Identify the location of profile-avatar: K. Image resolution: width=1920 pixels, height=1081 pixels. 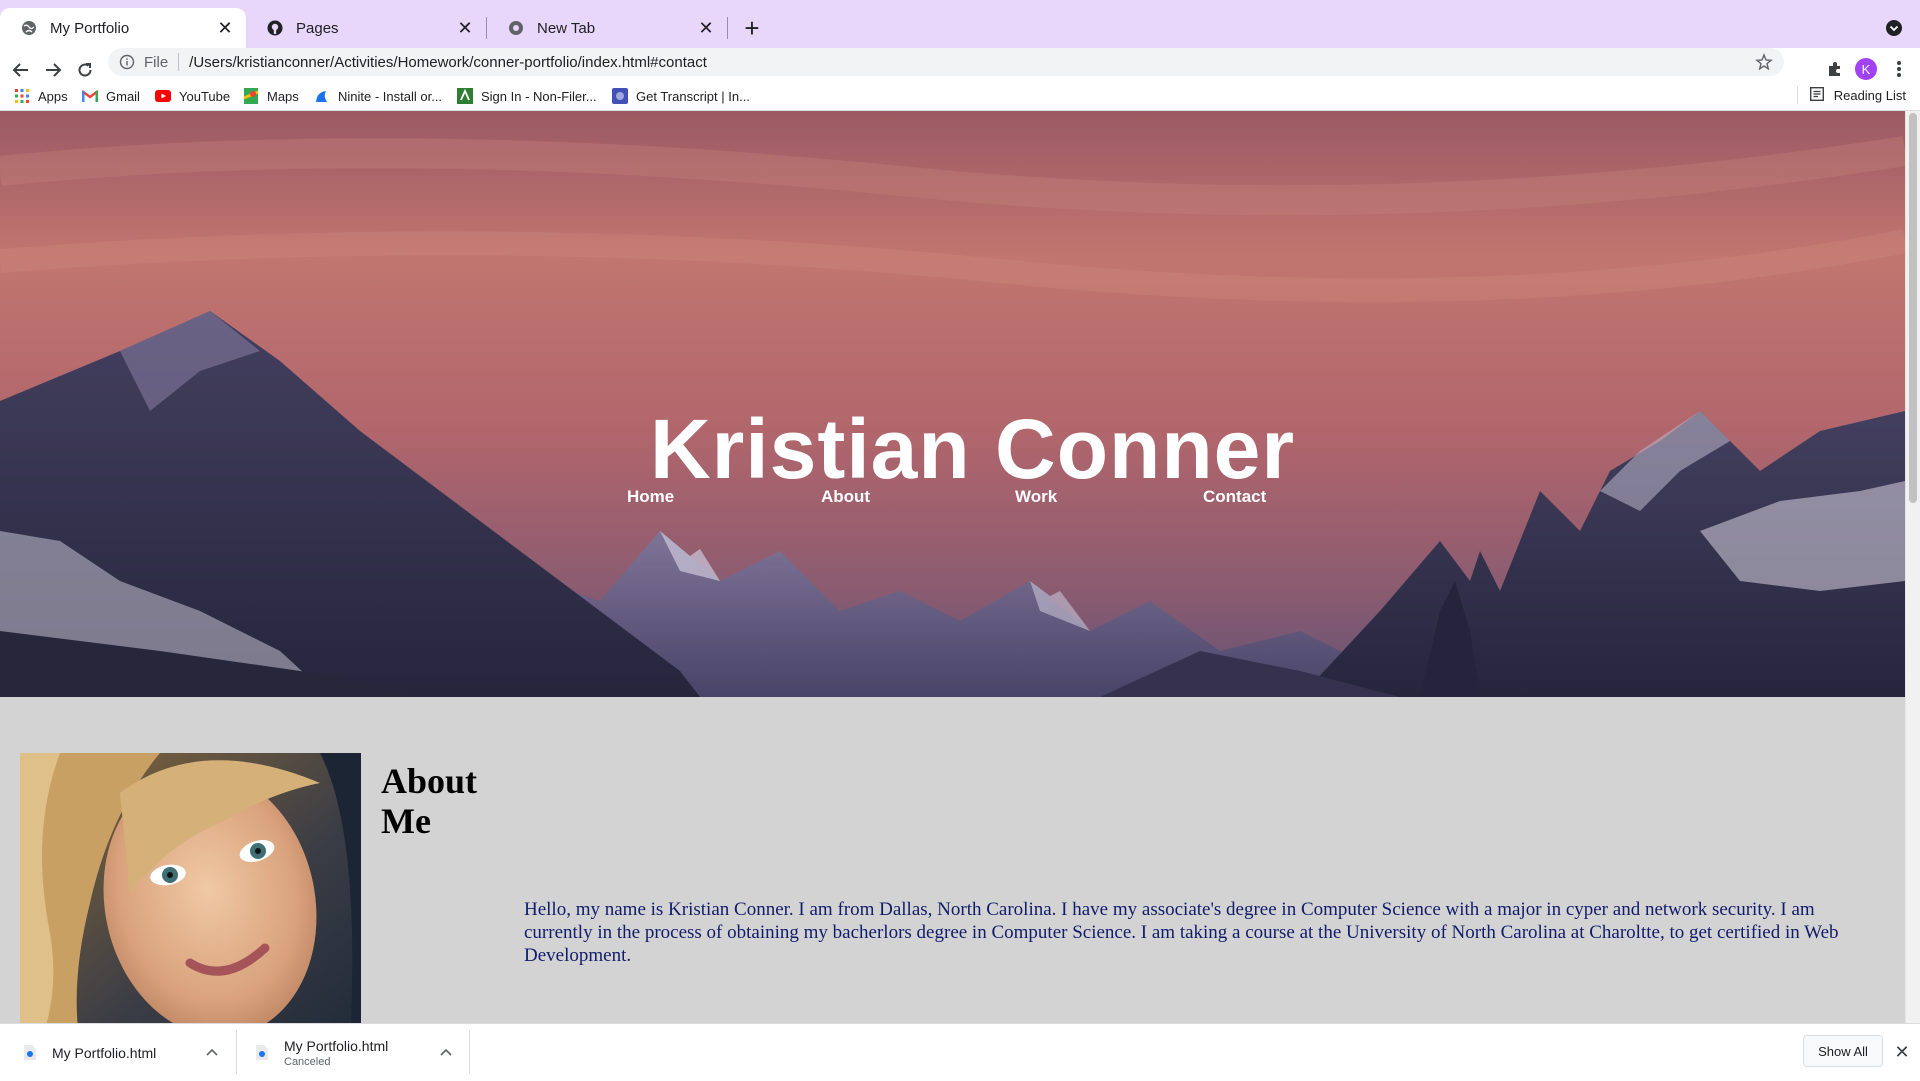
(1866, 69).